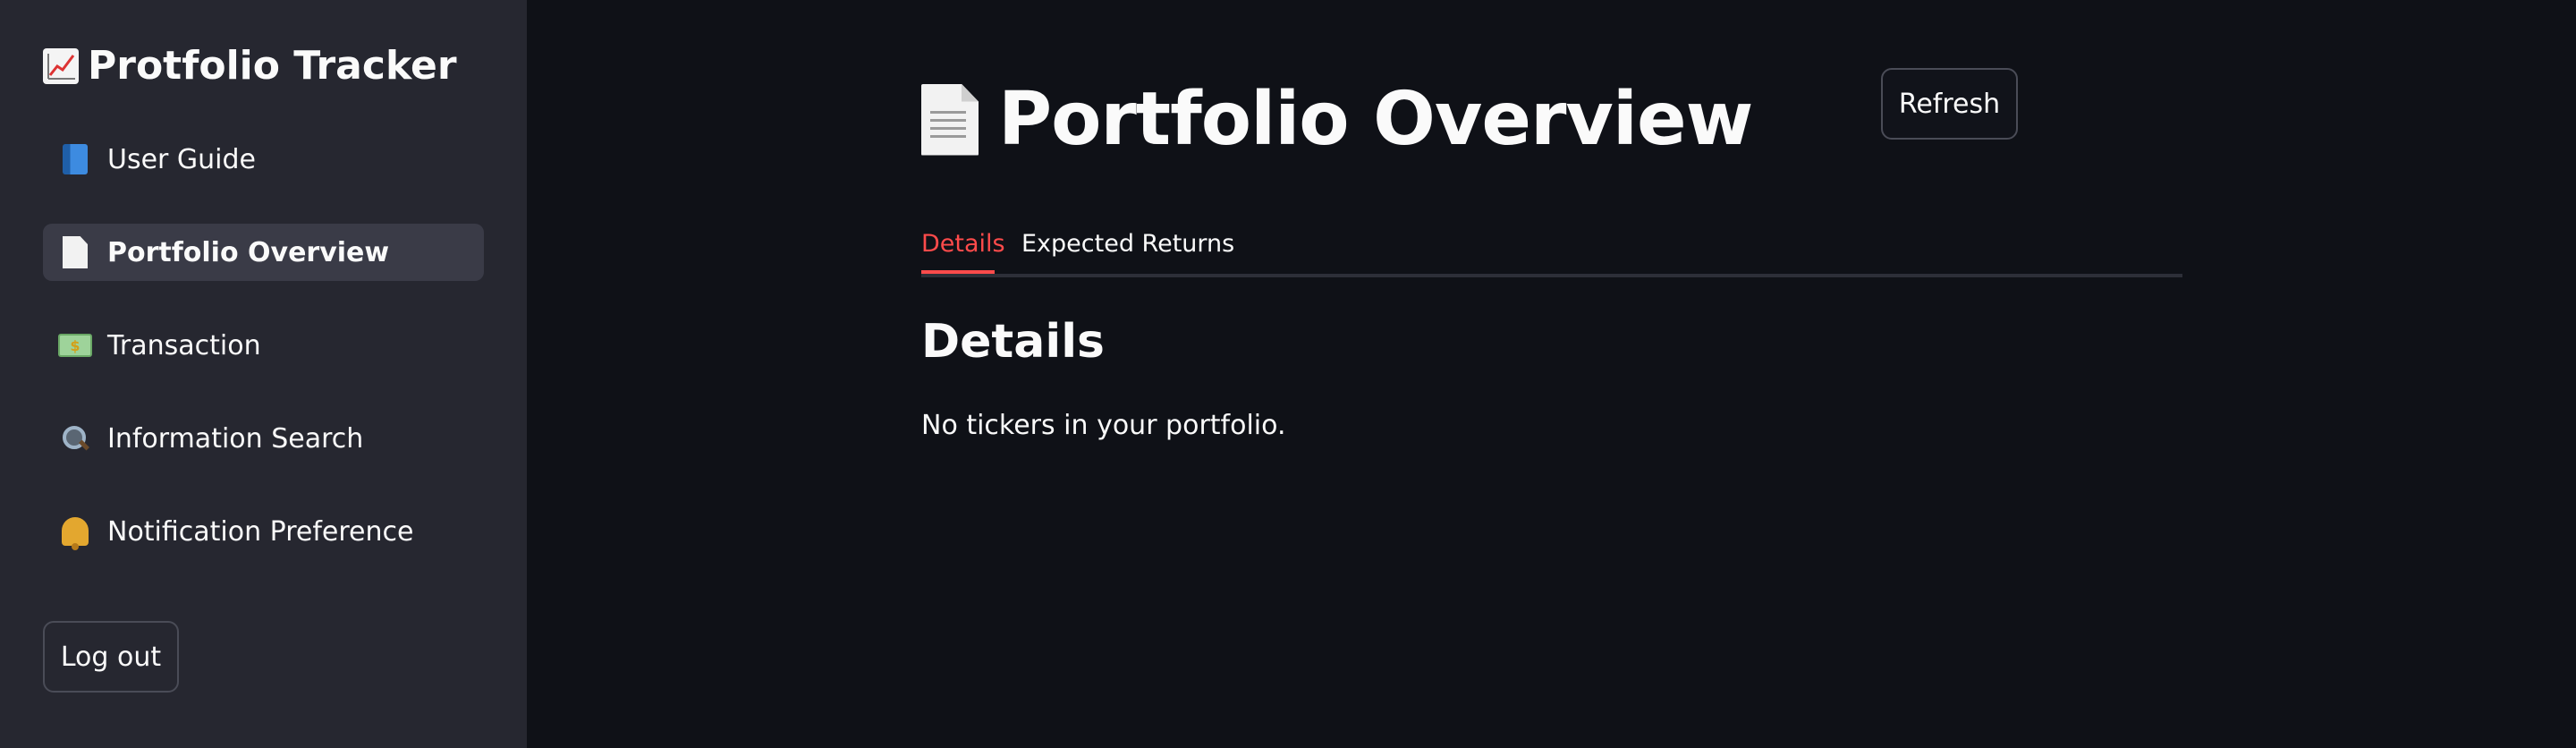  Describe the element at coordinates (963, 243) in the screenshot. I see `tab-details: Details` at that location.